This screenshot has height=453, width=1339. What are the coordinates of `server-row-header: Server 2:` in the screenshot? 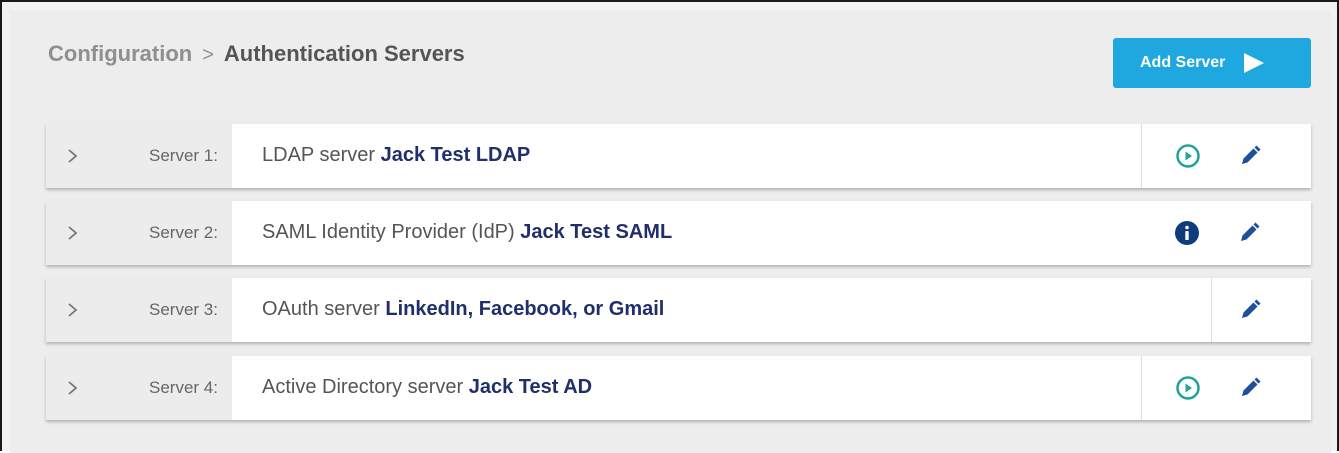 It's located at (139, 233).